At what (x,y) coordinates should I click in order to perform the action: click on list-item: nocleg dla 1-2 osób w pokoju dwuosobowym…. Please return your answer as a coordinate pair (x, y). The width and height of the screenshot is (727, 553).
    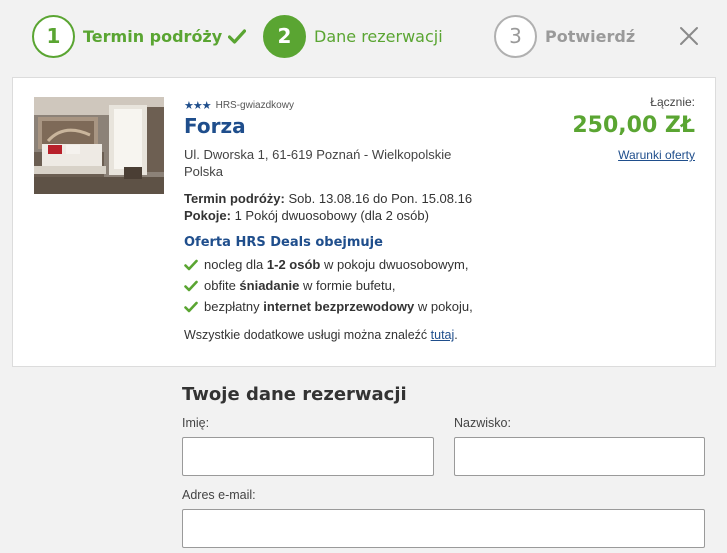
    Looking at the image, I should click on (354, 264).